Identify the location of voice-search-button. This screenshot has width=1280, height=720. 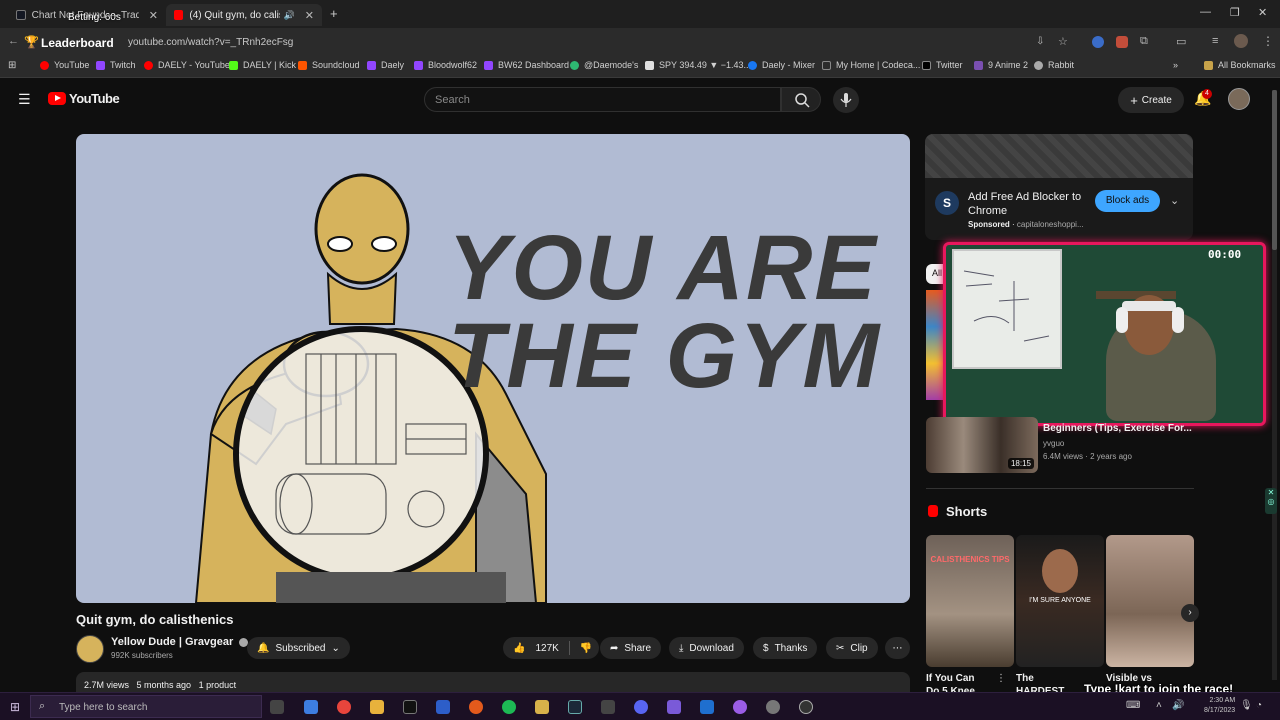
(846, 100).